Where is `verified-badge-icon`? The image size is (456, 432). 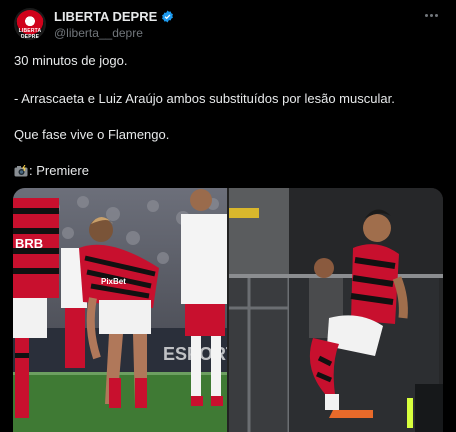 verified-badge-icon is located at coordinates (168, 16).